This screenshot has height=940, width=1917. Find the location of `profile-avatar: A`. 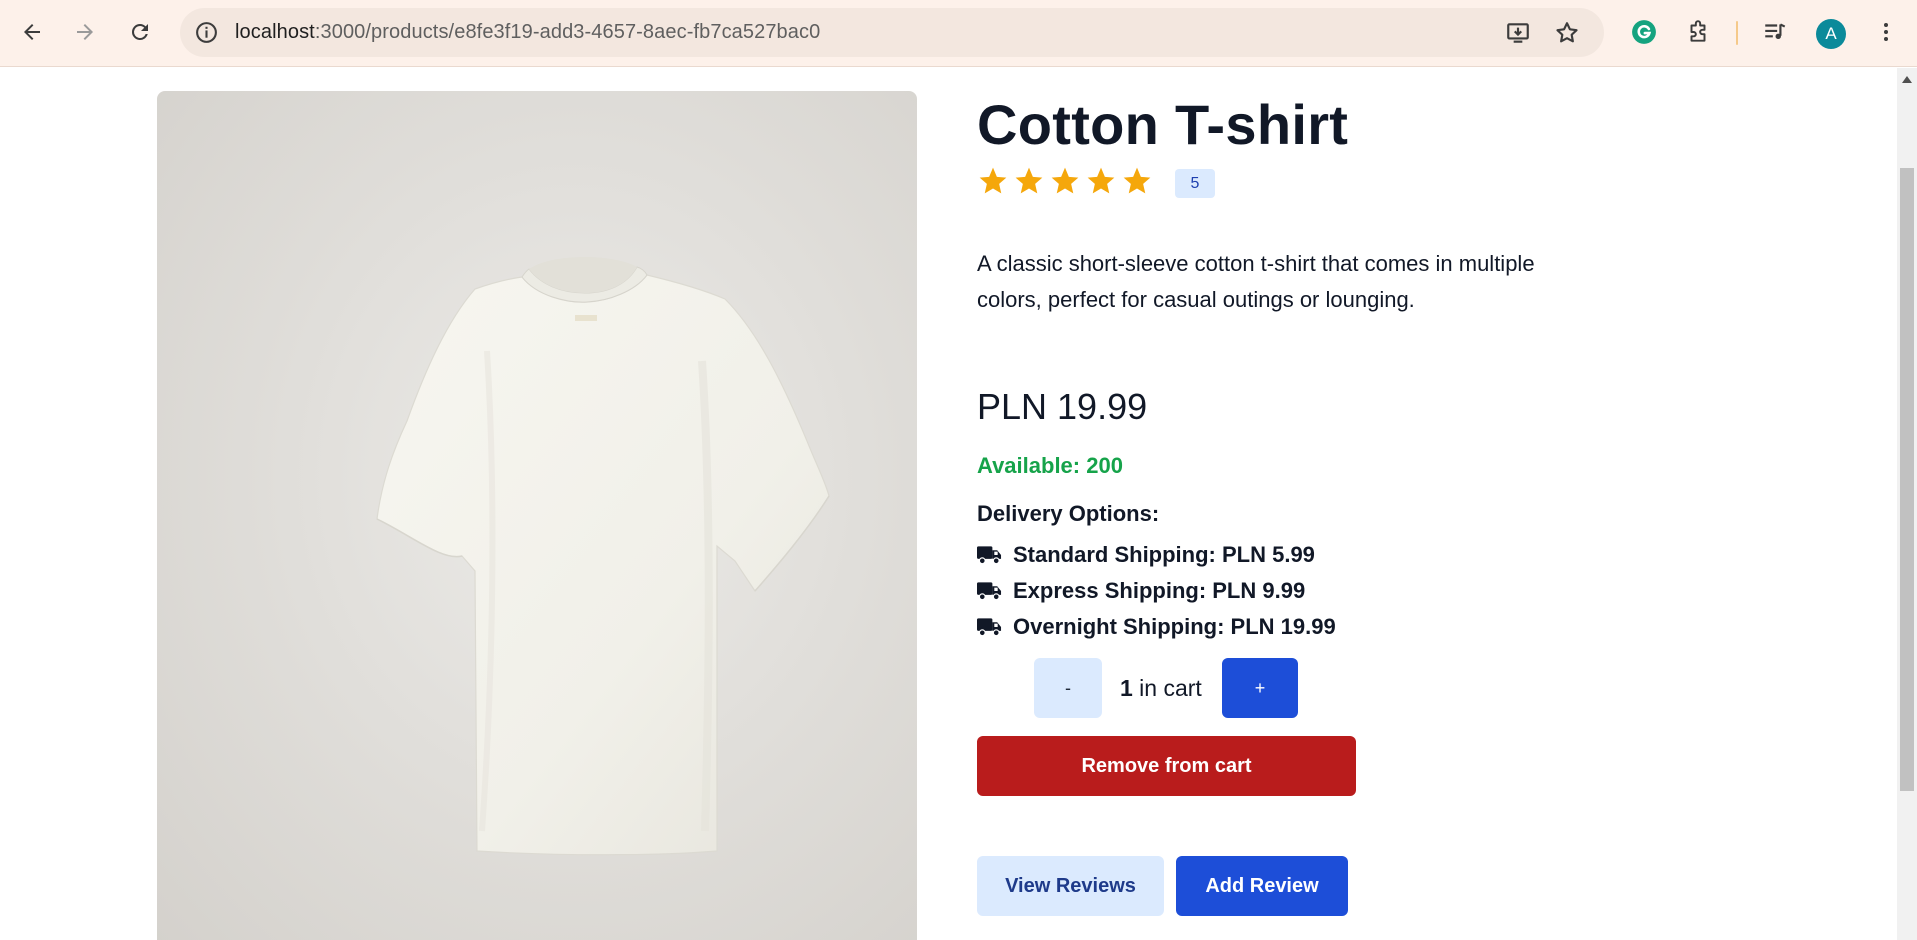

profile-avatar: A is located at coordinates (1831, 34).